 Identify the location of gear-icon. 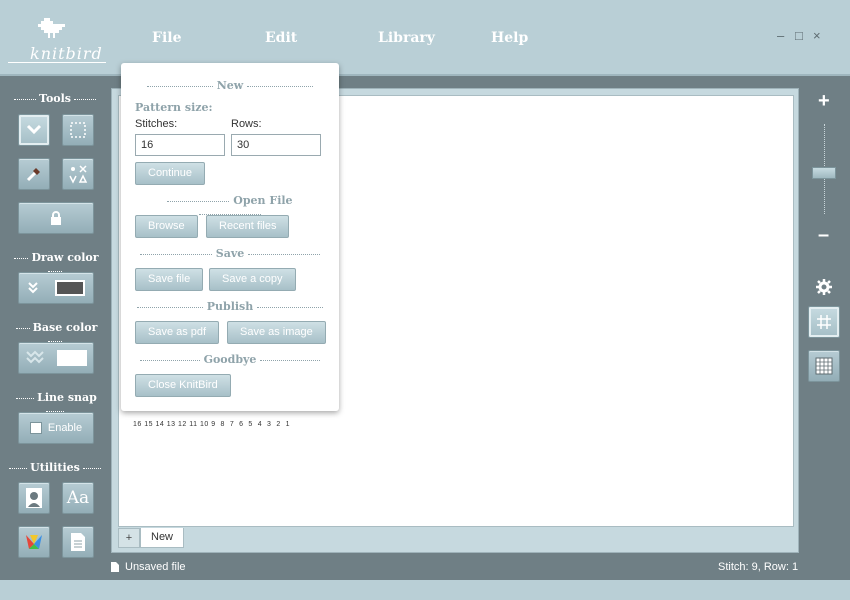
(824, 287).